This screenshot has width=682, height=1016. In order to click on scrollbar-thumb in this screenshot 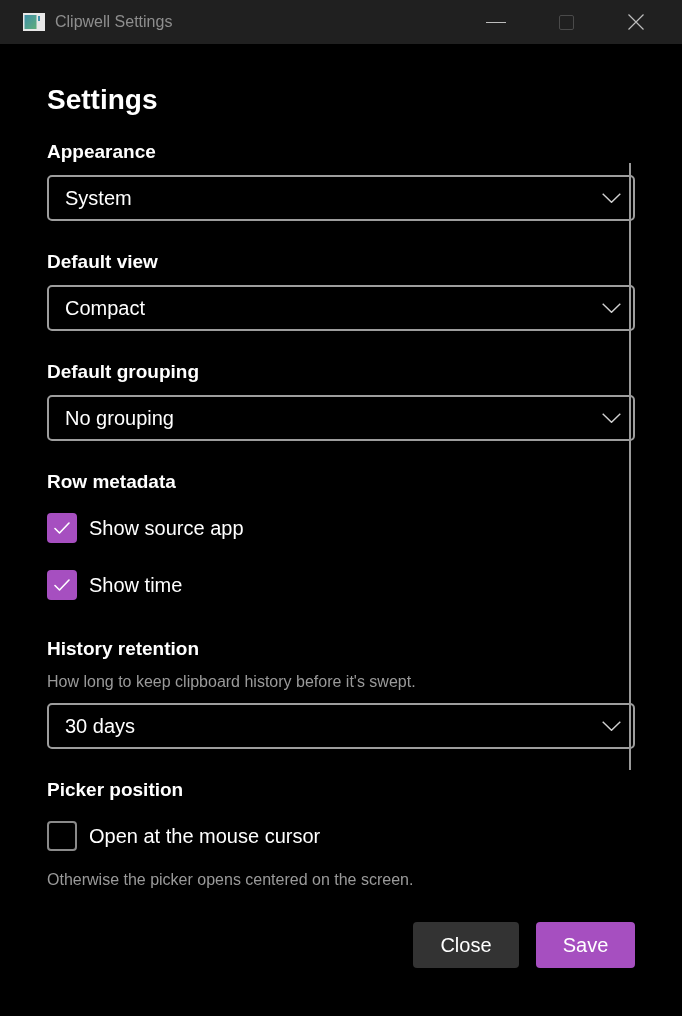, I will do `click(630, 466)`.